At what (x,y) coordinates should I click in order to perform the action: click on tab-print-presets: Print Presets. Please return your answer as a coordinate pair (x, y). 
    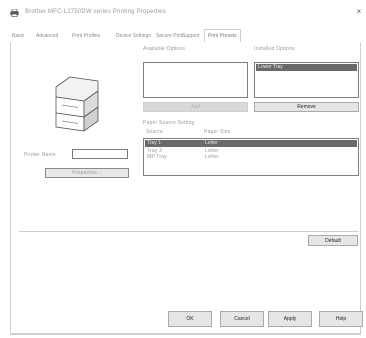
    Looking at the image, I should click on (222, 36).